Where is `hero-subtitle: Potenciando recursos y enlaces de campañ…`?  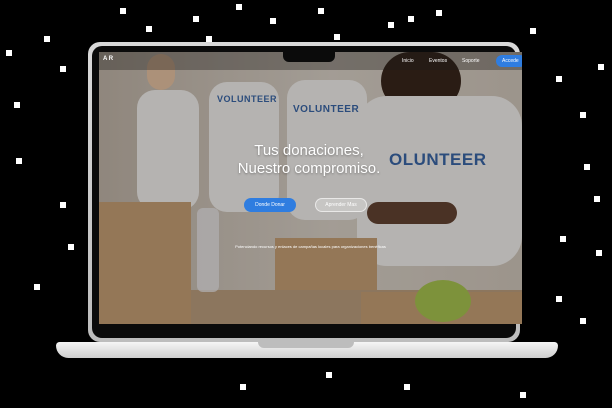
hero-subtitle: Potenciando recursos y enlaces de campañ… is located at coordinates (310, 246).